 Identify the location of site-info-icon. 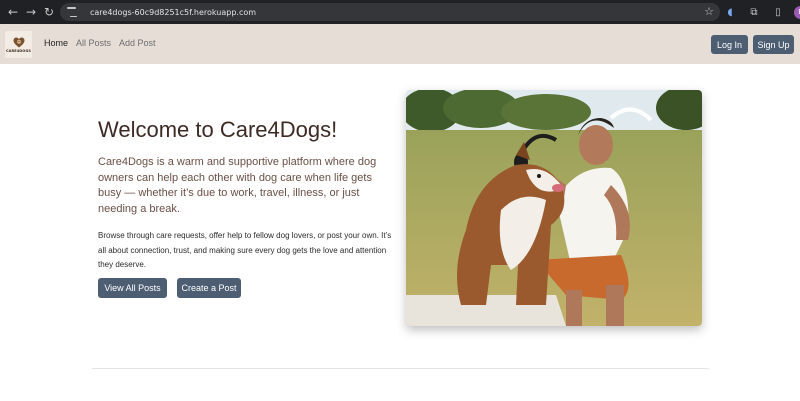
(74, 12).